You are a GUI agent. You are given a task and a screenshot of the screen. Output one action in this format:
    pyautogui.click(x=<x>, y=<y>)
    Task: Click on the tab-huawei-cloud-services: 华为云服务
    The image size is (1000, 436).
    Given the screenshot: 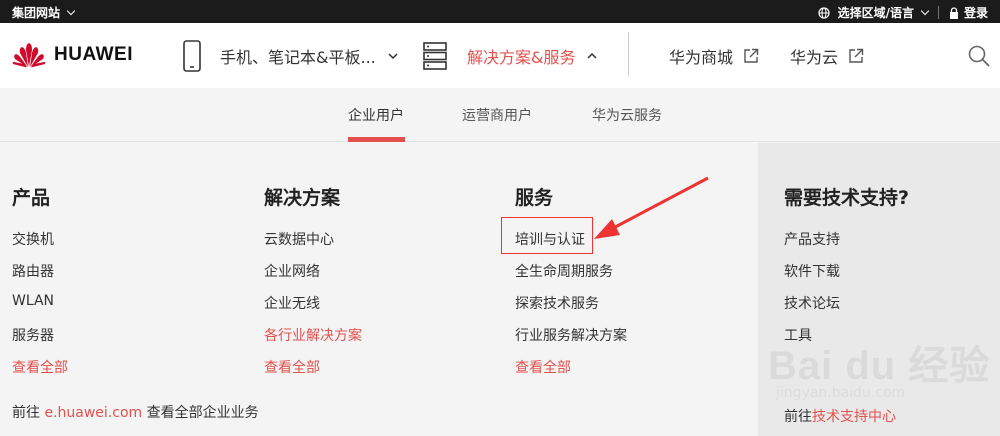 What is the action you would take?
    pyautogui.click(x=627, y=115)
    